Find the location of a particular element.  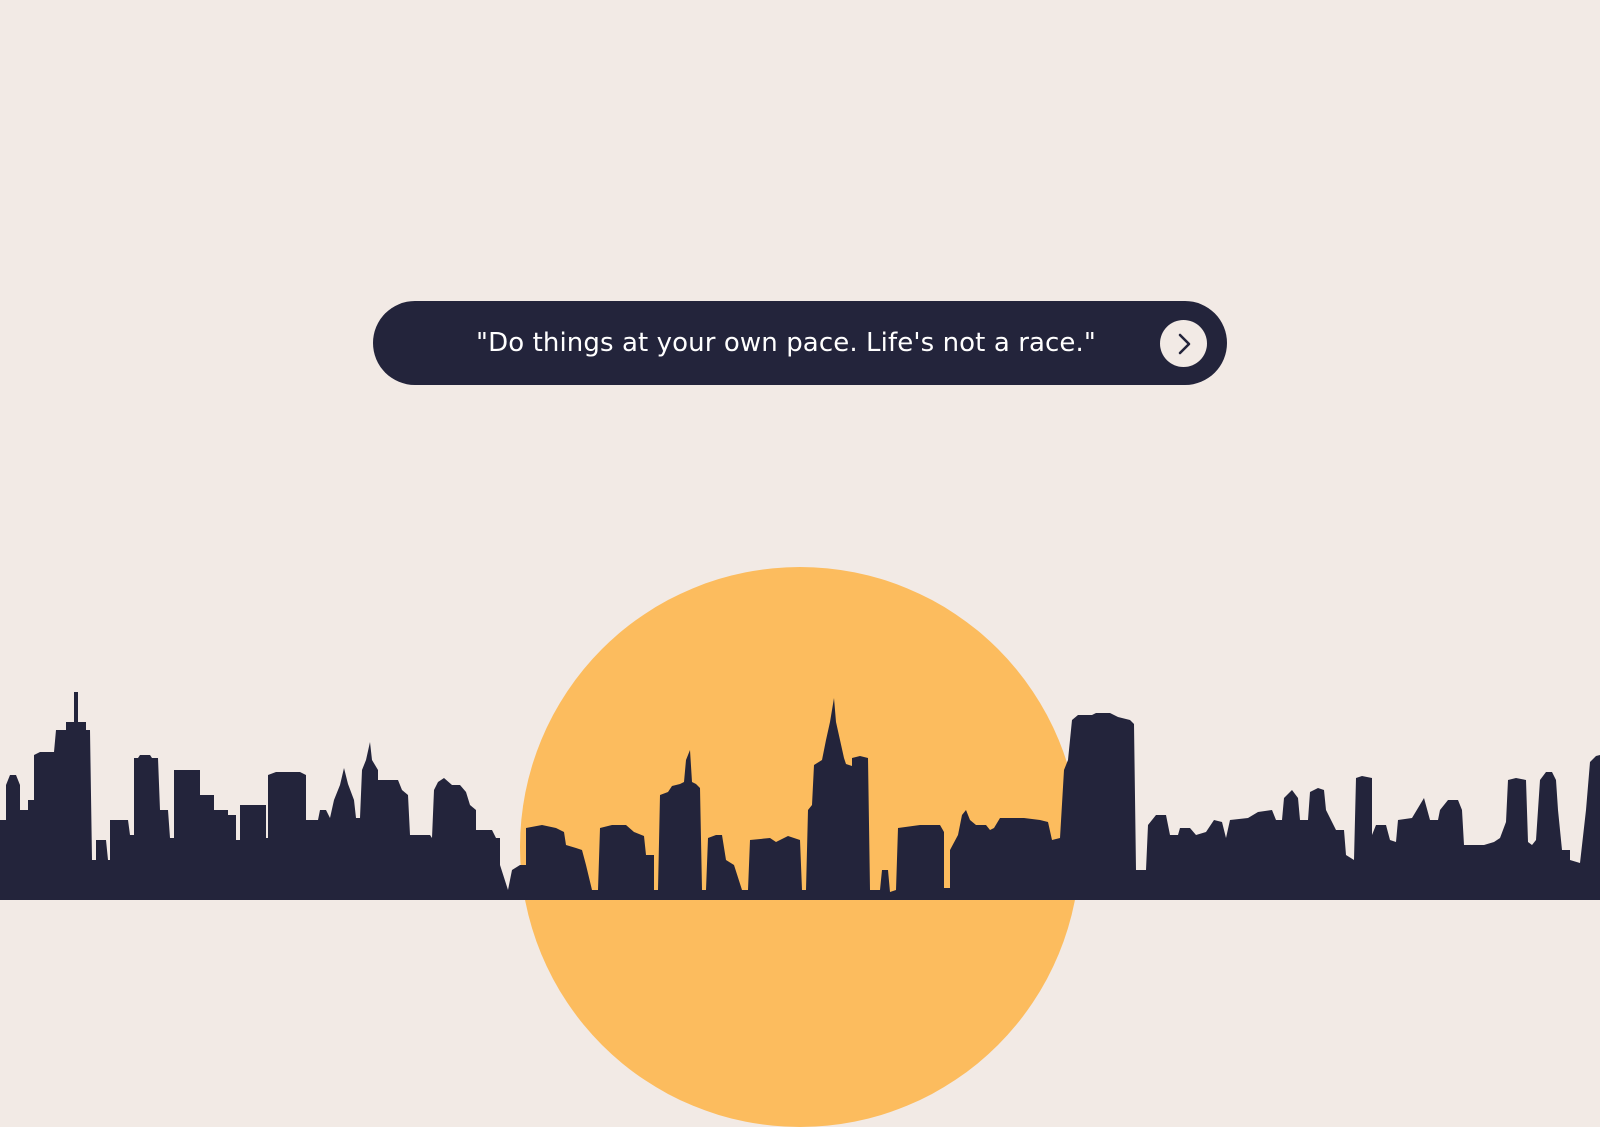

chevron-right-icon is located at coordinates (1184, 343).